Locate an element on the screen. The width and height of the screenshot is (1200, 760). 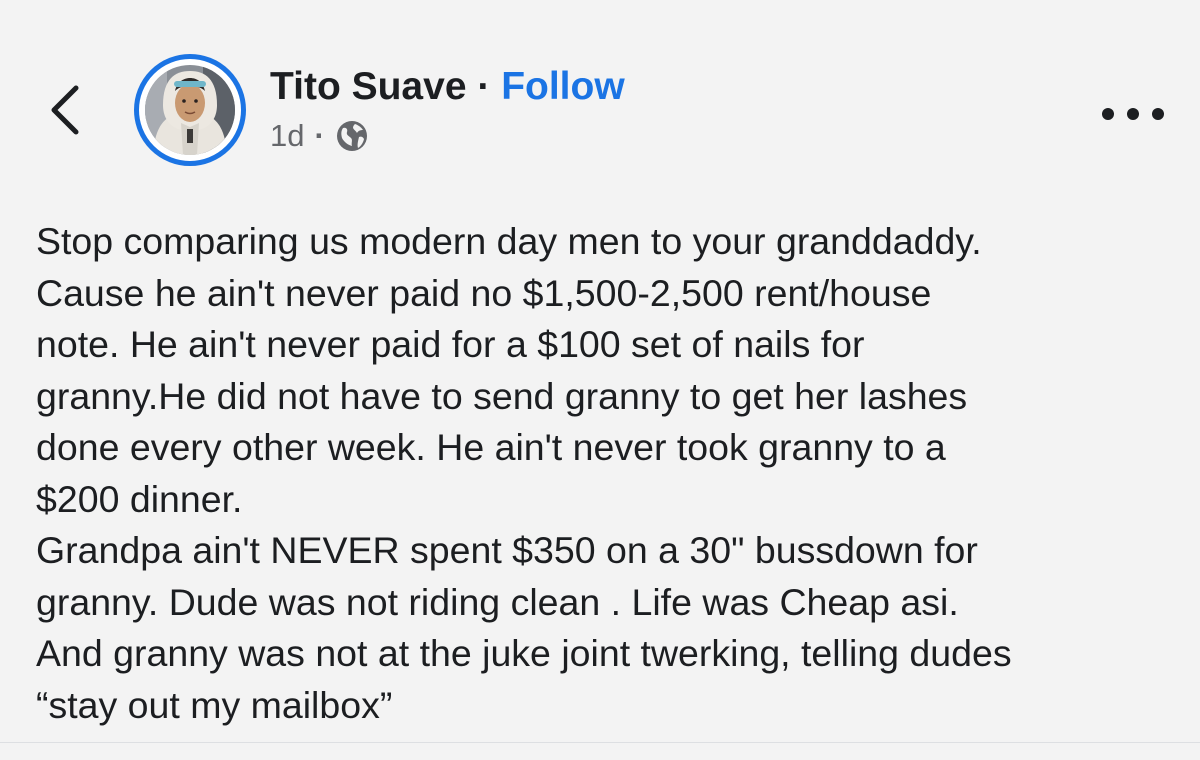
profile-photo is located at coordinates (190, 110).